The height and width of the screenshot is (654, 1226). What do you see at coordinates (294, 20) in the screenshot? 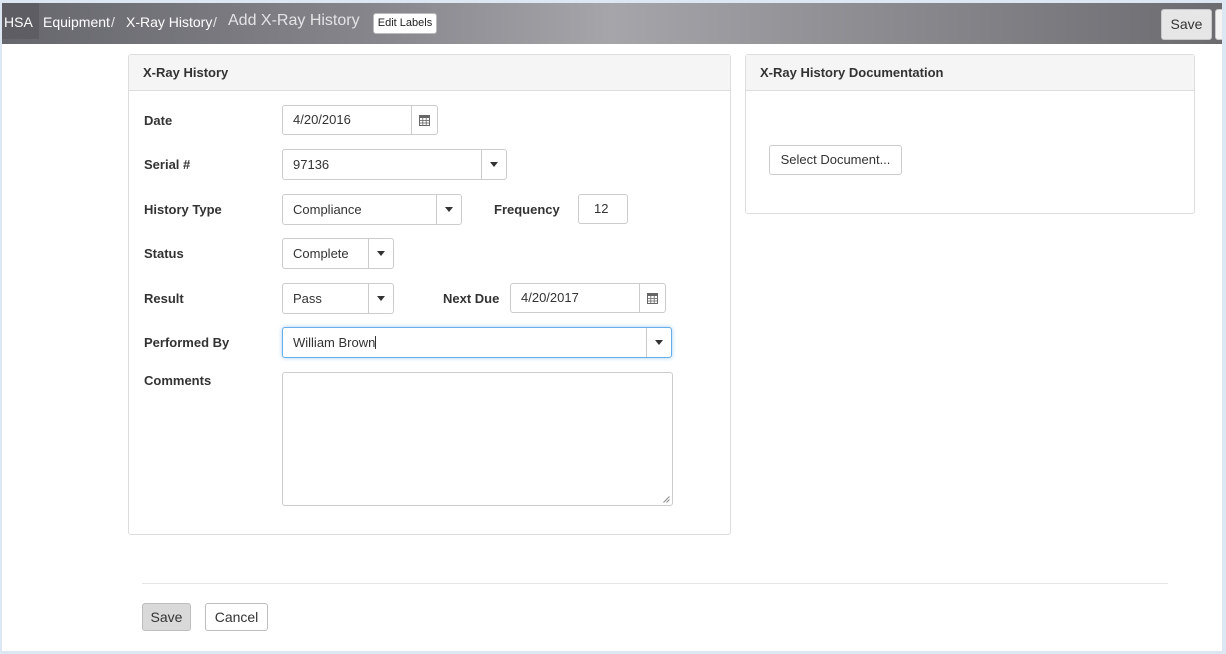
I see `breadcrumb-current: Add X-Ray History` at bounding box center [294, 20].